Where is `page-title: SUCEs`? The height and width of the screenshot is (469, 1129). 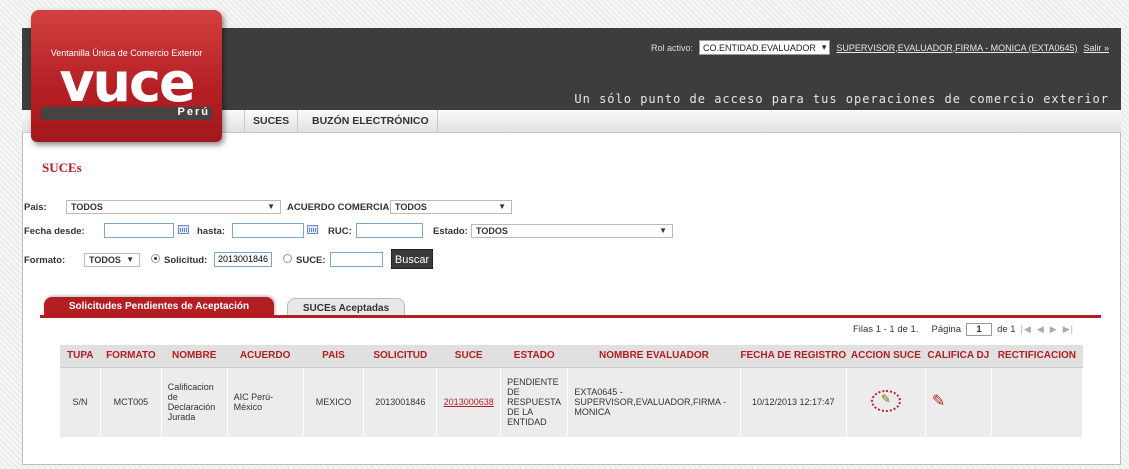 page-title: SUCEs is located at coordinates (62, 167).